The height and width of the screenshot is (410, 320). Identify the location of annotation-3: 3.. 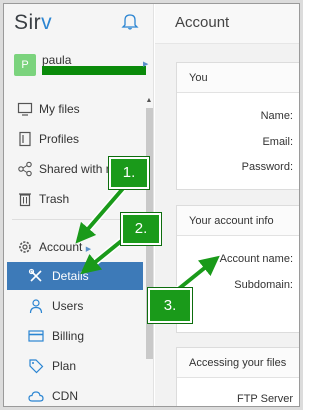
(170, 305).